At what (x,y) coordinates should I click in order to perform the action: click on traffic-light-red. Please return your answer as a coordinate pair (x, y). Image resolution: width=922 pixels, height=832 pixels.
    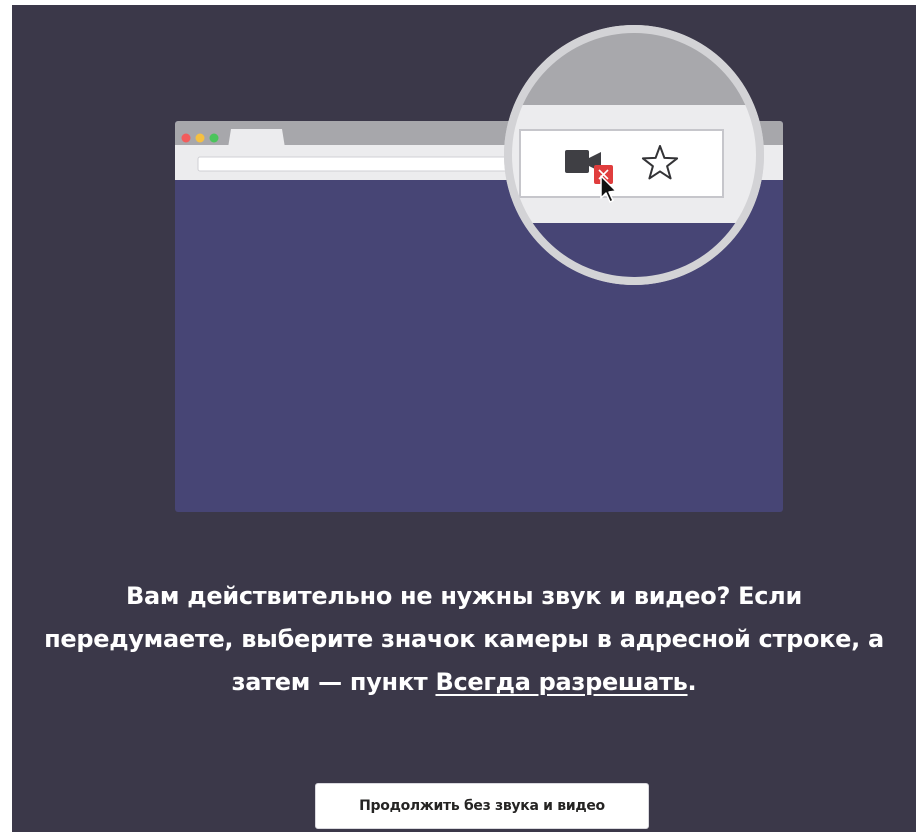
    Looking at the image, I should click on (186, 138).